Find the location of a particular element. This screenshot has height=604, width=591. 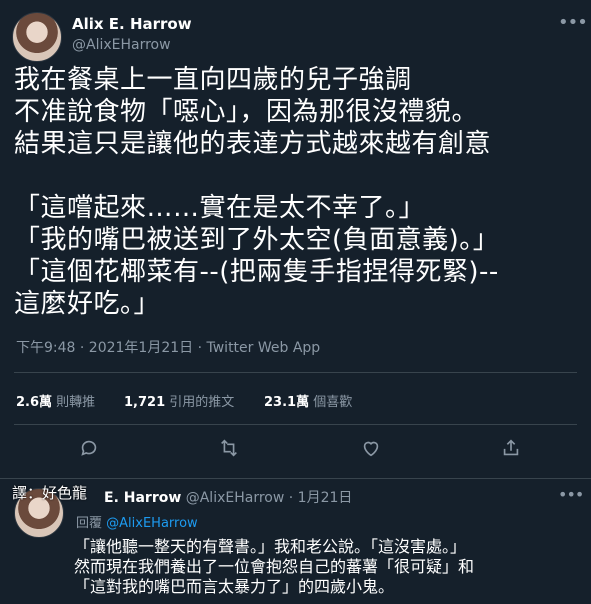

retweet-icon is located at coordinates (229, 448).